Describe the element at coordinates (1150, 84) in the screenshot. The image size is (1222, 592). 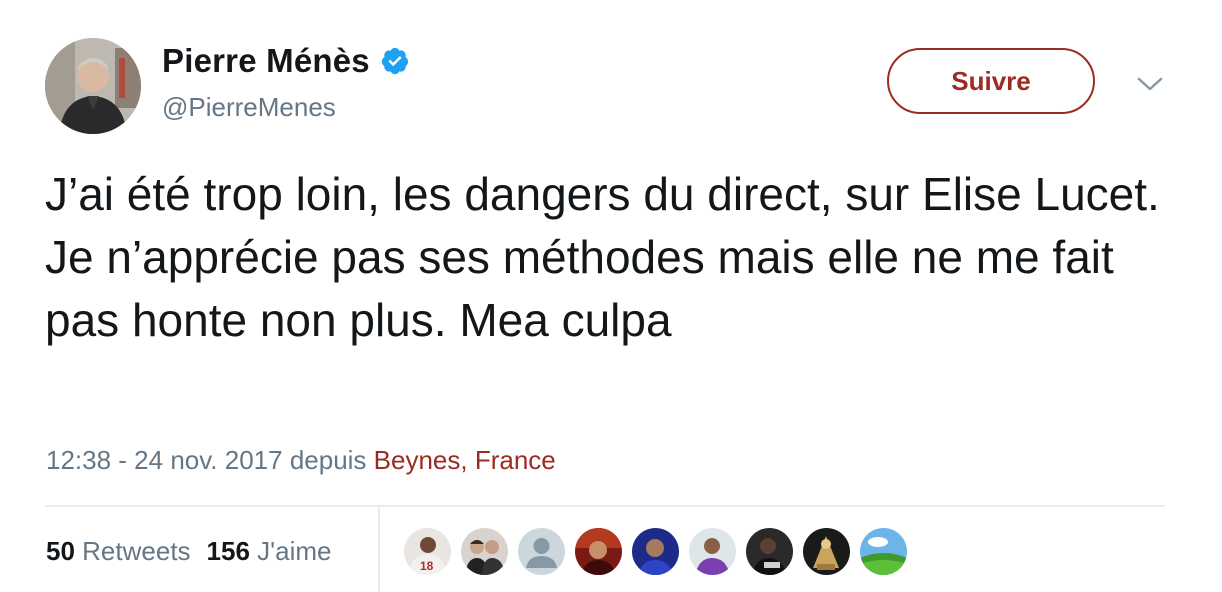
I see `chevron-down-icon` at that location.